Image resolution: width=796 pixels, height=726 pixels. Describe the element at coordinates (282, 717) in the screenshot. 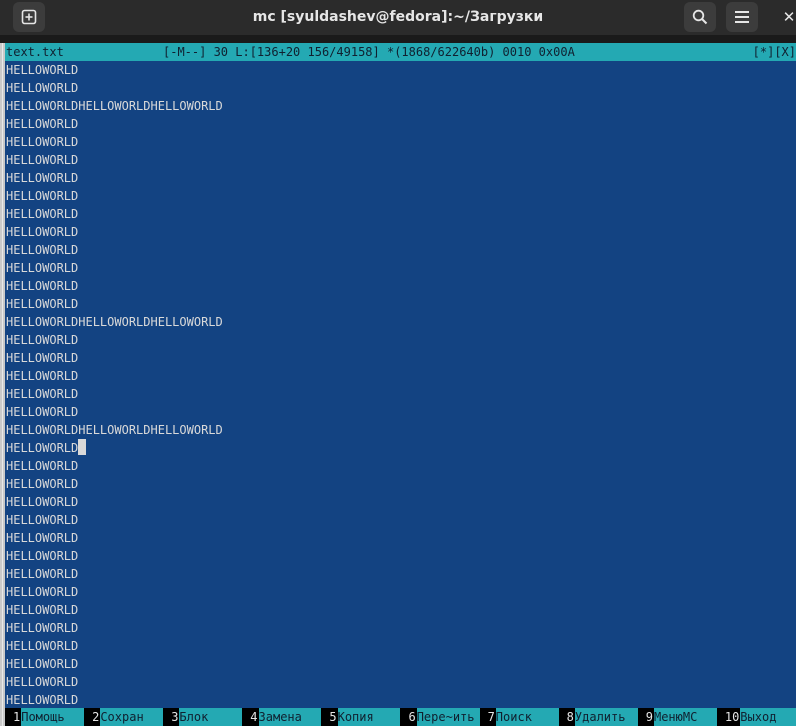

I see `fkey-4: 4 Замена` at that location.